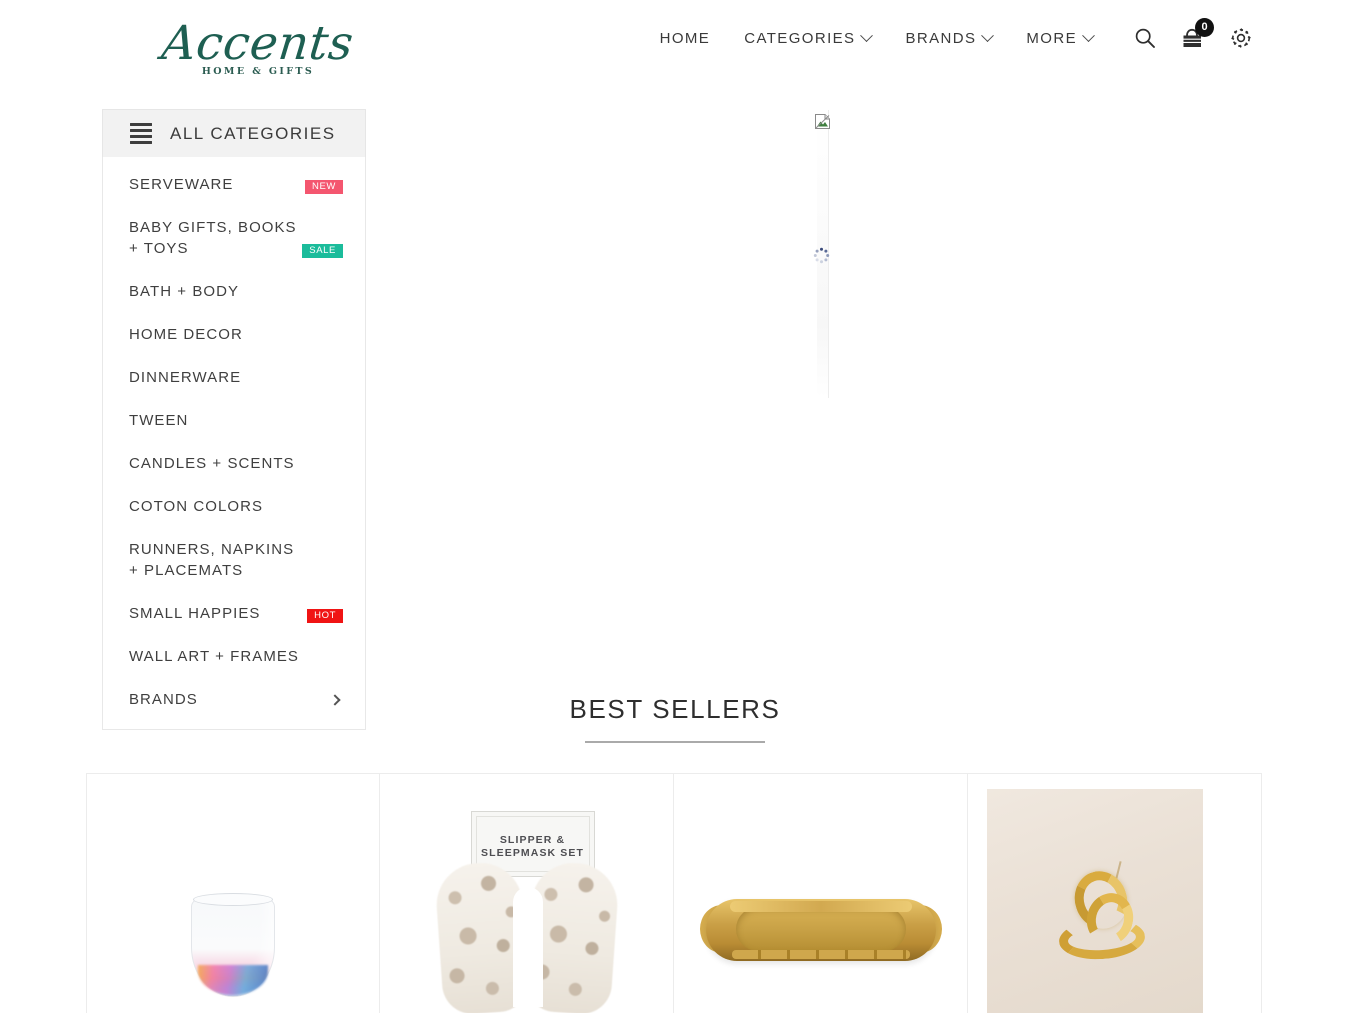 The image size is (1350, 1013). I want to click on product-label-text: SLIPPER & SLEEPMASK SET, so click(533, 847).